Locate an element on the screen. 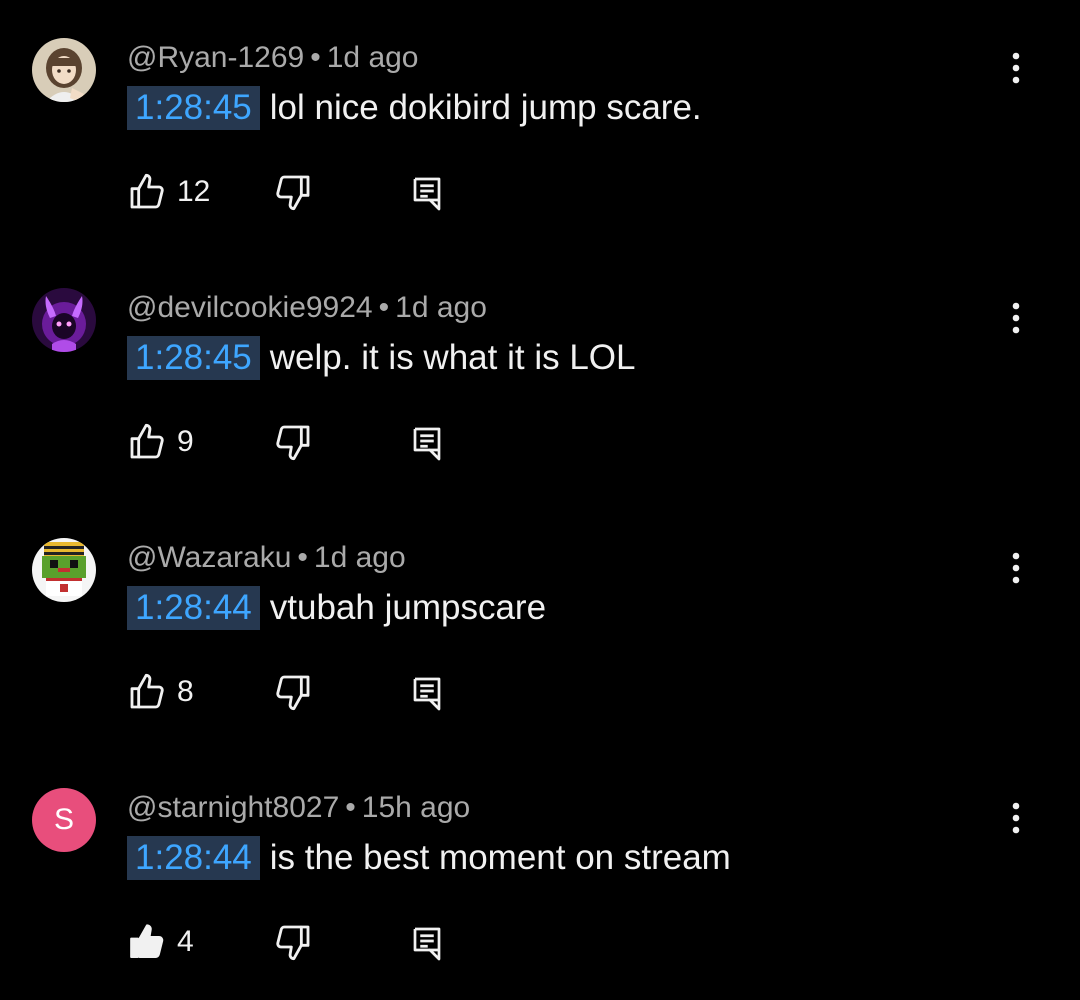 The image size is (1080, 1000). thumbs-up-filled-icon is located at coordinates (147, 941).